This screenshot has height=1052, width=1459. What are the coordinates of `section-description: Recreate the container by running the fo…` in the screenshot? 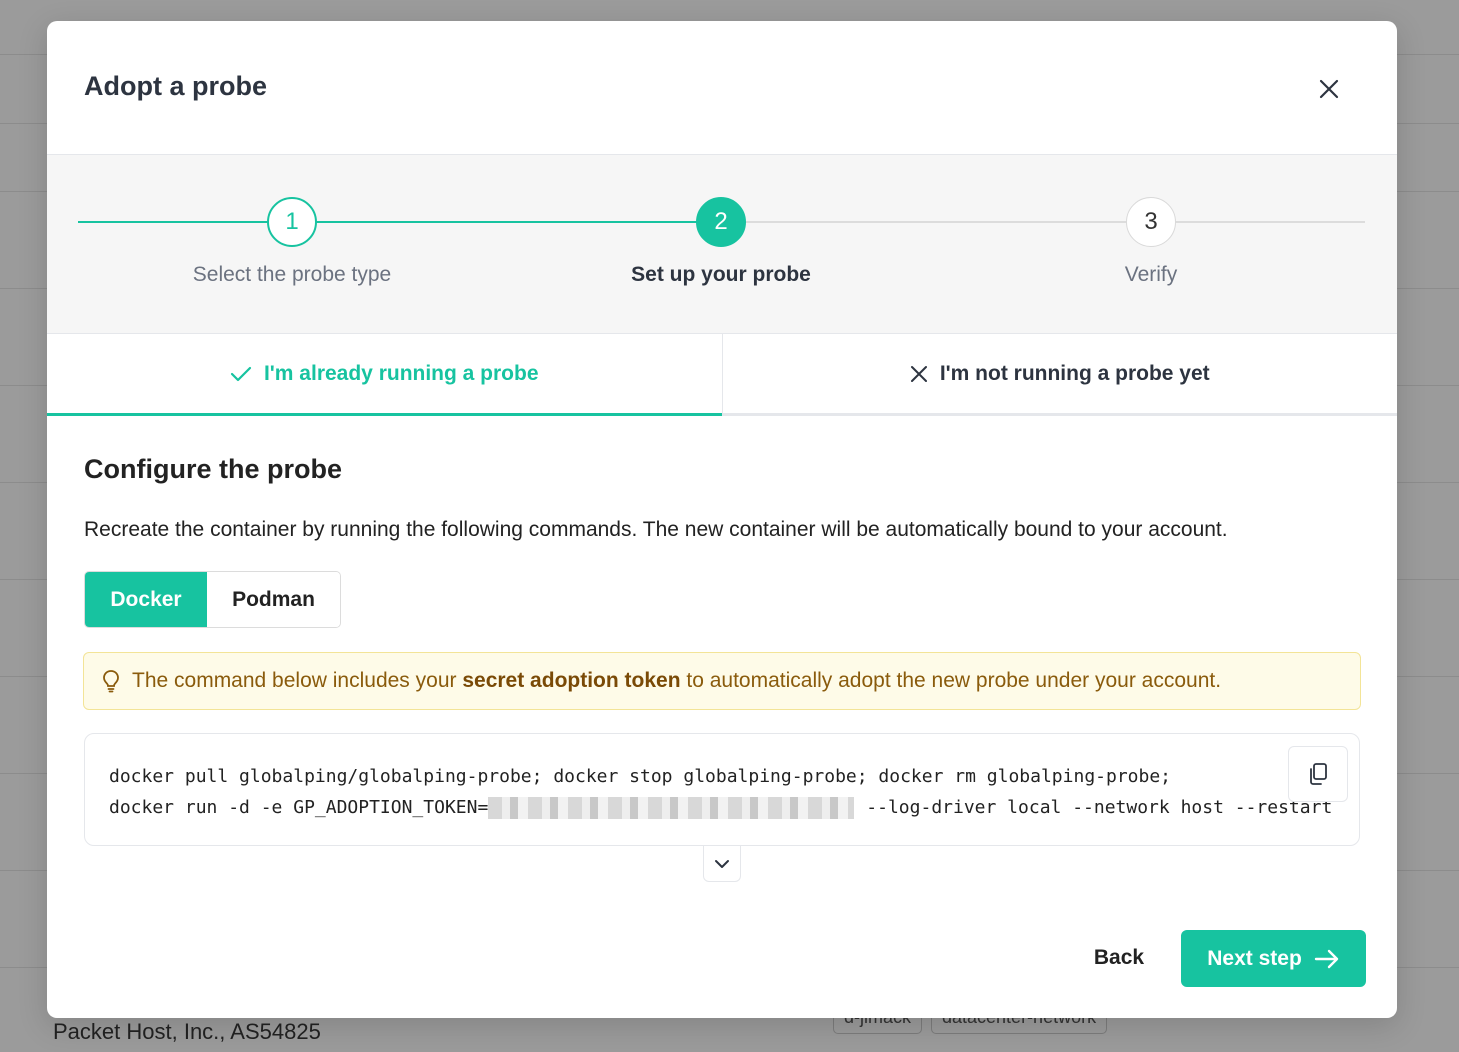 It's located at (656, 529).